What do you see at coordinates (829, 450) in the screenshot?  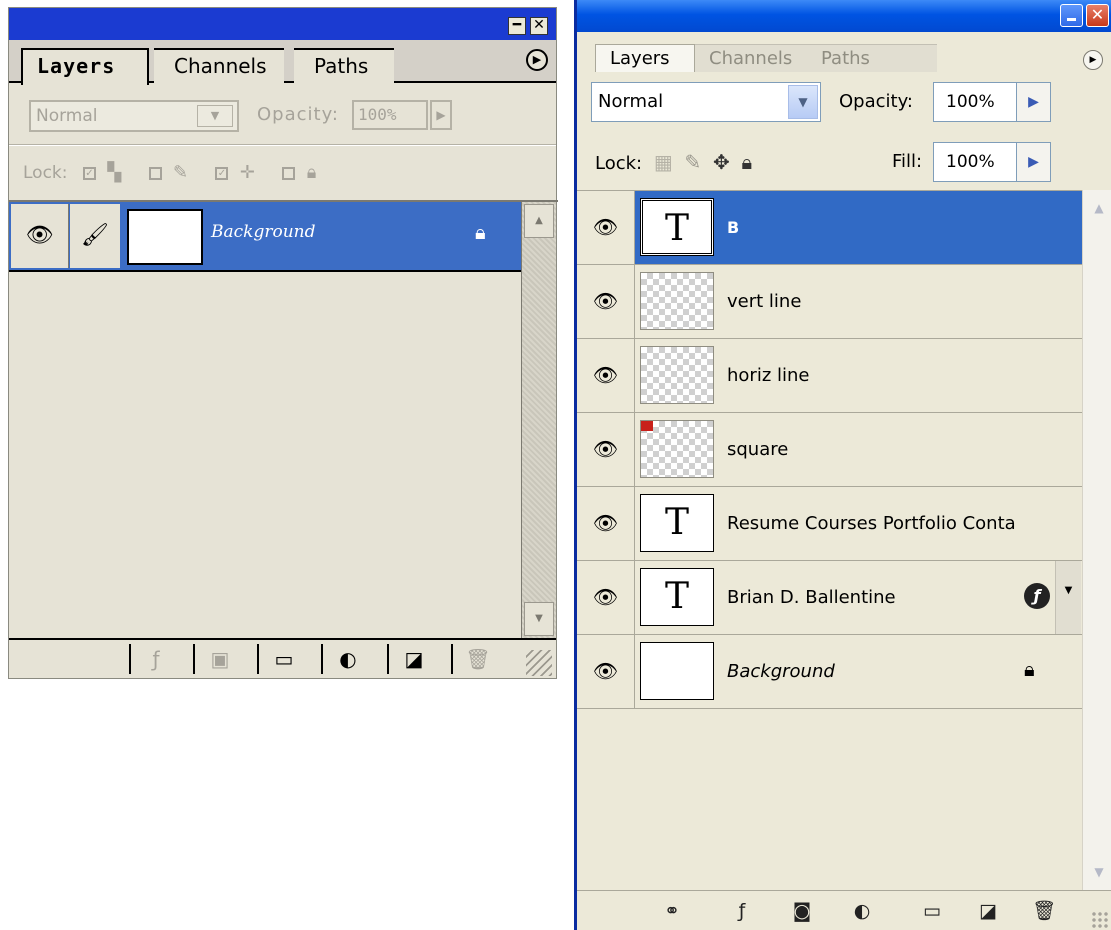 I see `layer-row-square: 👁︎ square` at bounding box center [829, 450].